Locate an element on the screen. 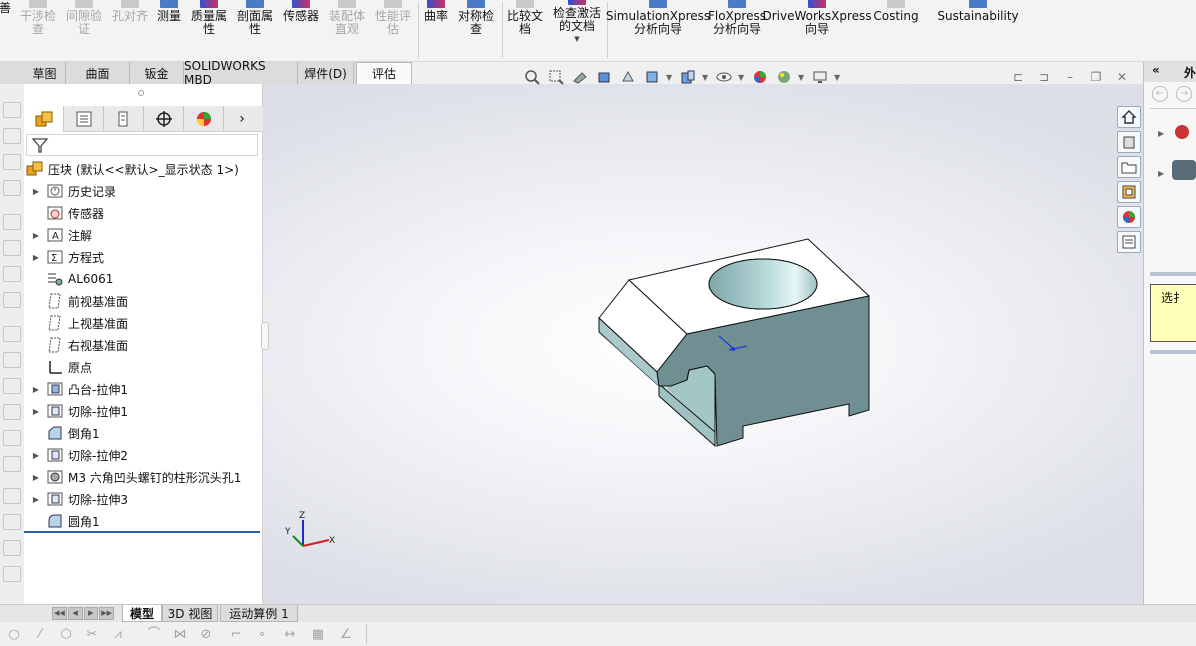  panel-grip-icon is located at coordinates (141, 93).